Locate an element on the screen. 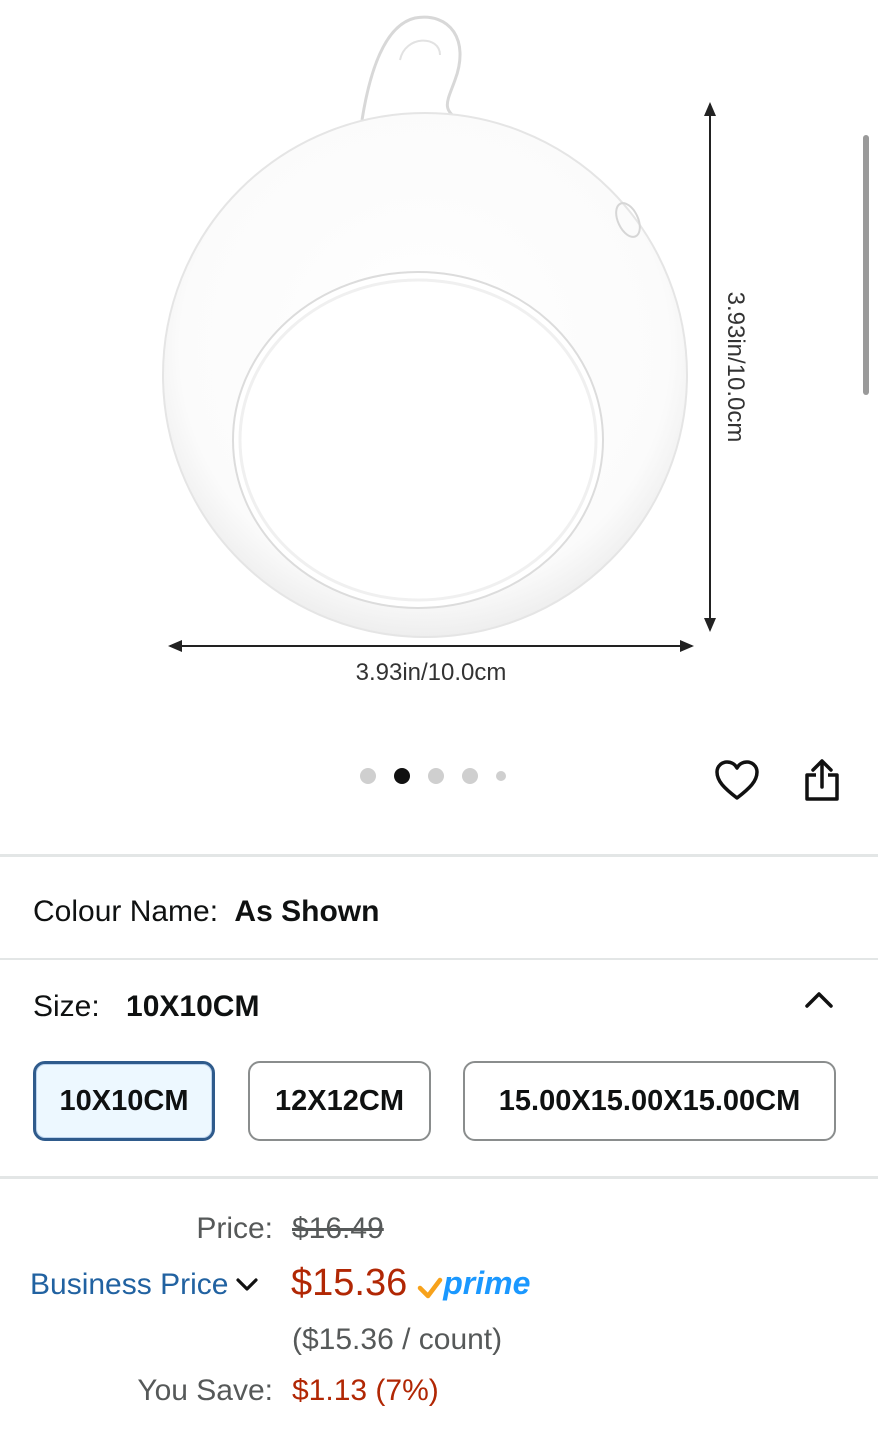  business-price: $15.36 is located at coordinates (349, 1283).